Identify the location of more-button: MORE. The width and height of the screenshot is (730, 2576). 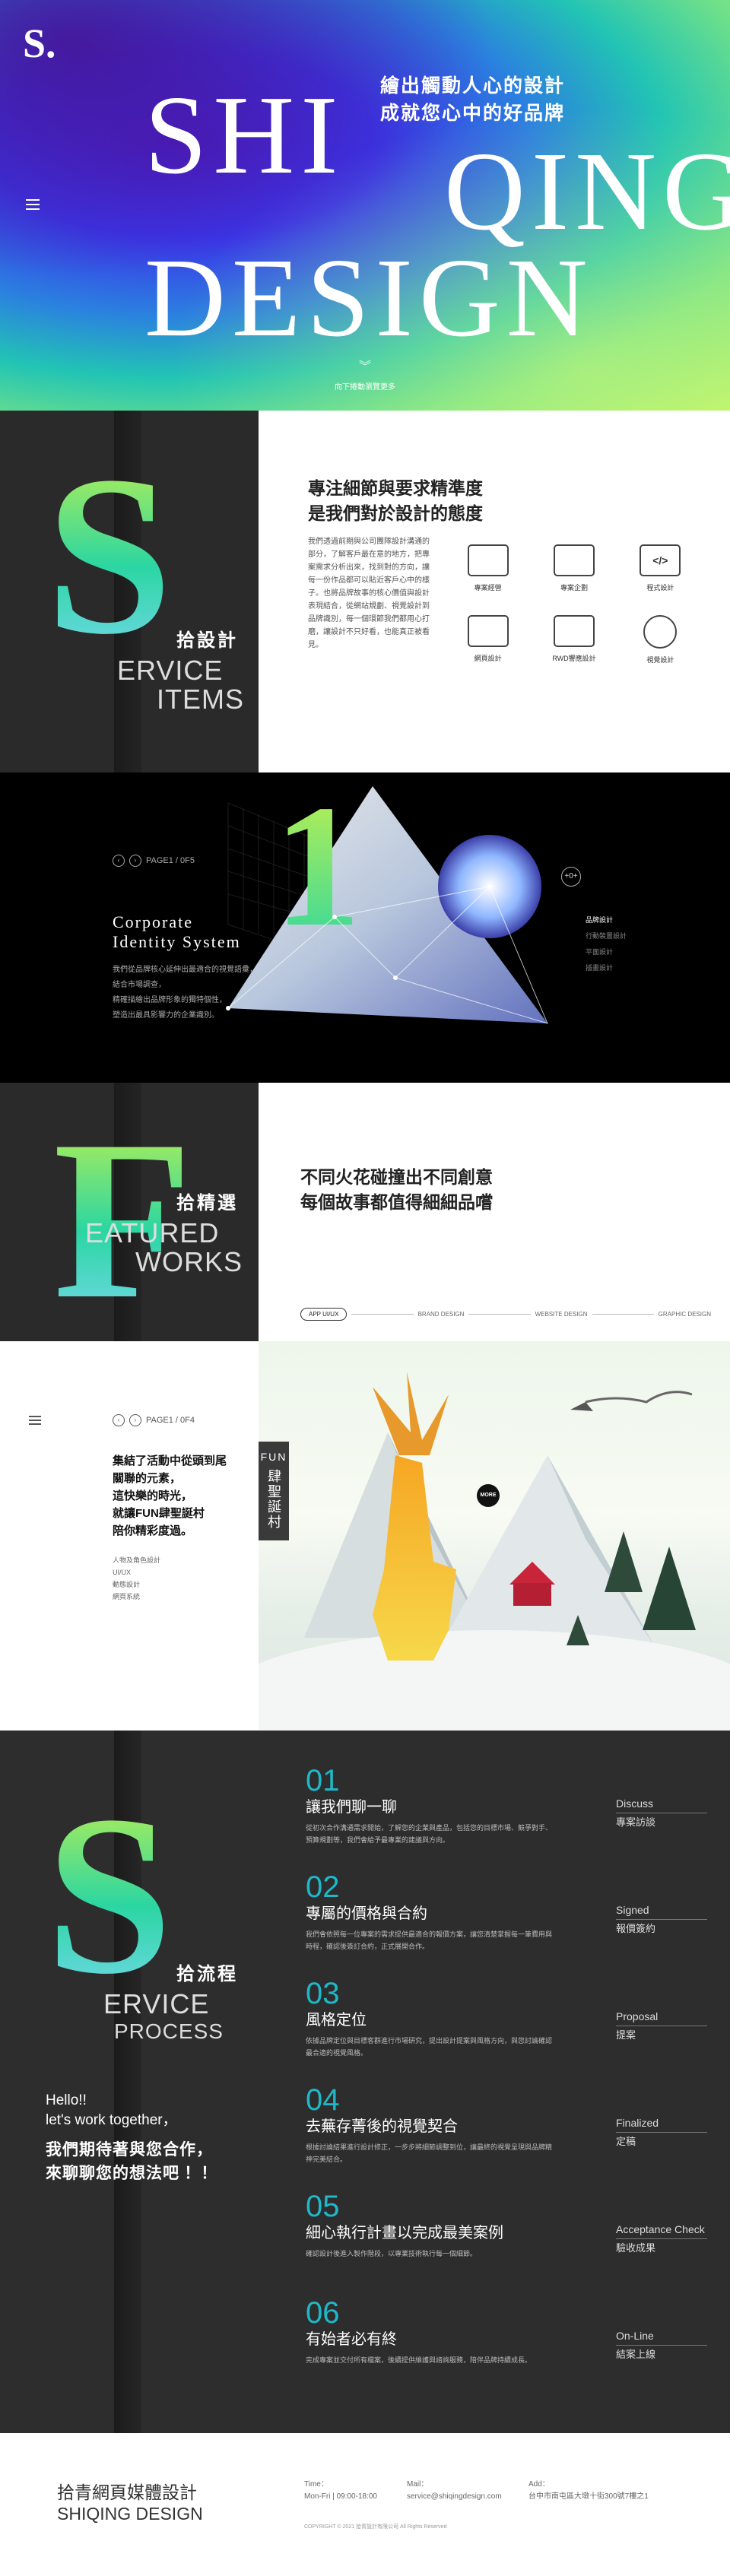
(488, 1495).